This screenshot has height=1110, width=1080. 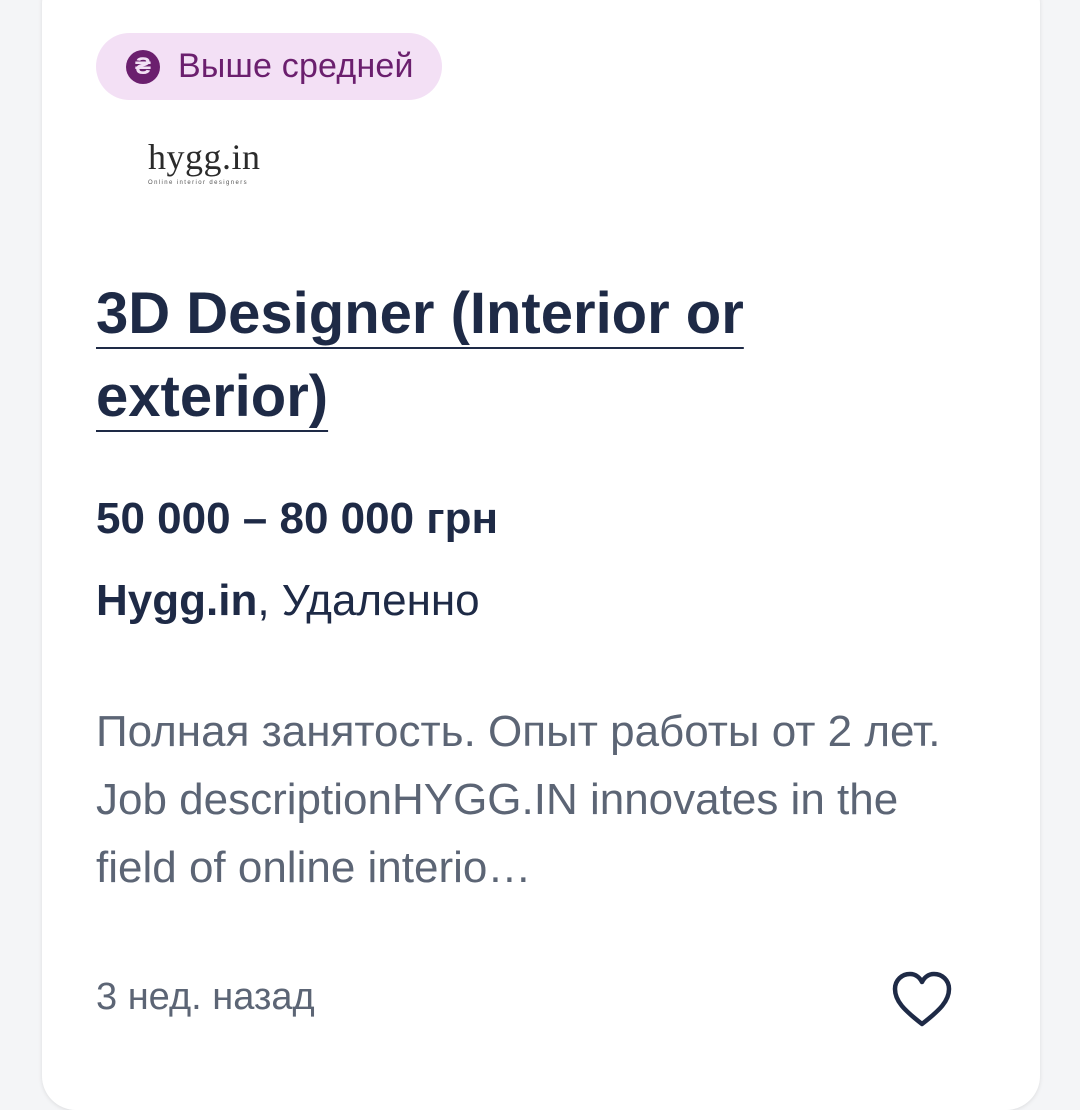 I want to click on vacancy-title: 3D Designer (Interior or exterior), so click(x=420, y=355).